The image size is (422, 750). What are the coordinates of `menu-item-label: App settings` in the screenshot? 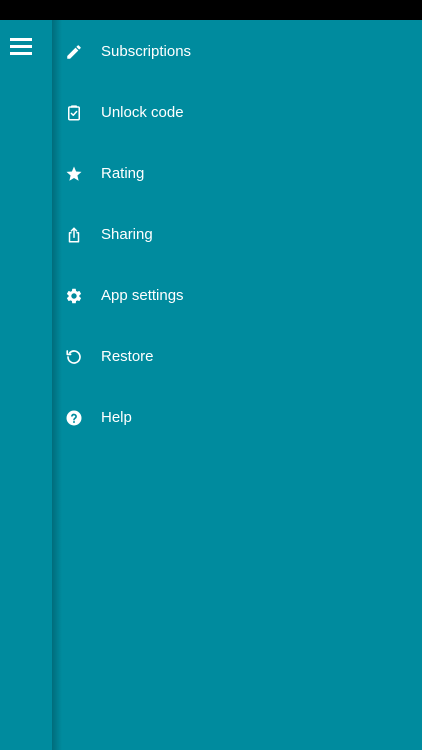 It's located at (142, 295).